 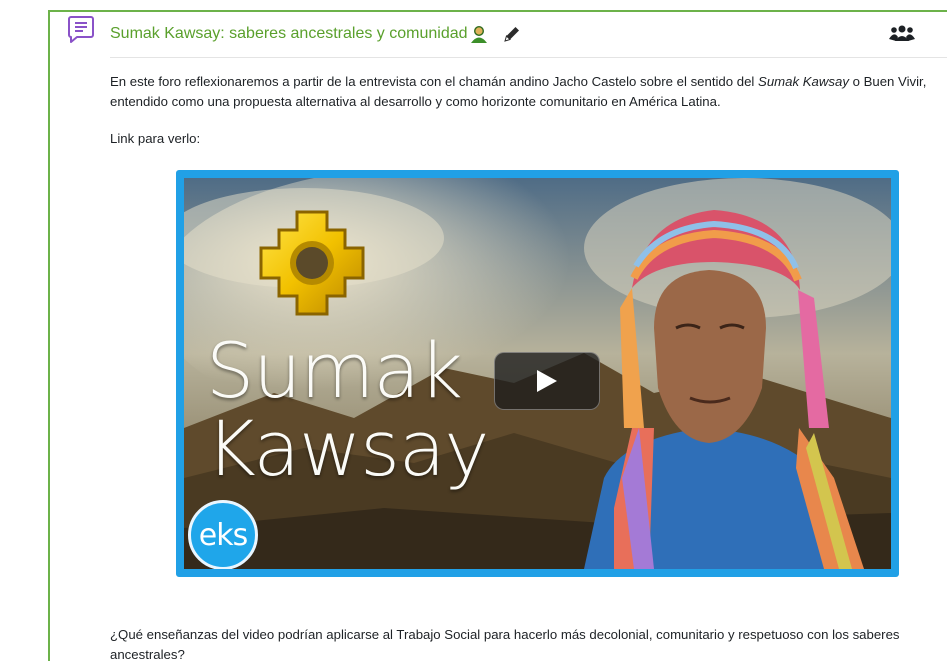 I want to click on group-people-icon, so click(x=902, y=33).